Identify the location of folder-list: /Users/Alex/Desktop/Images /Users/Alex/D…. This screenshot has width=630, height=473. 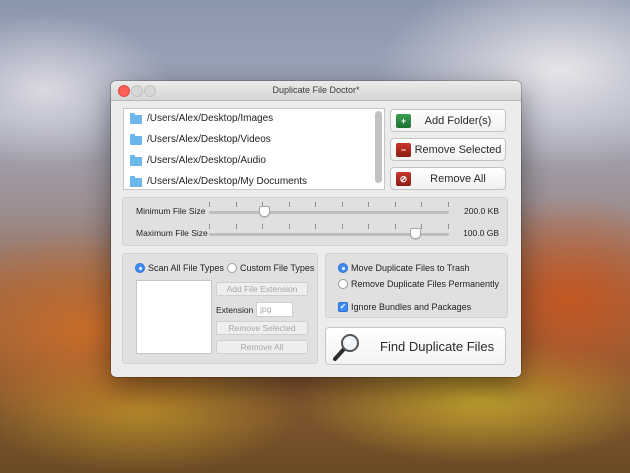
(254, 149).